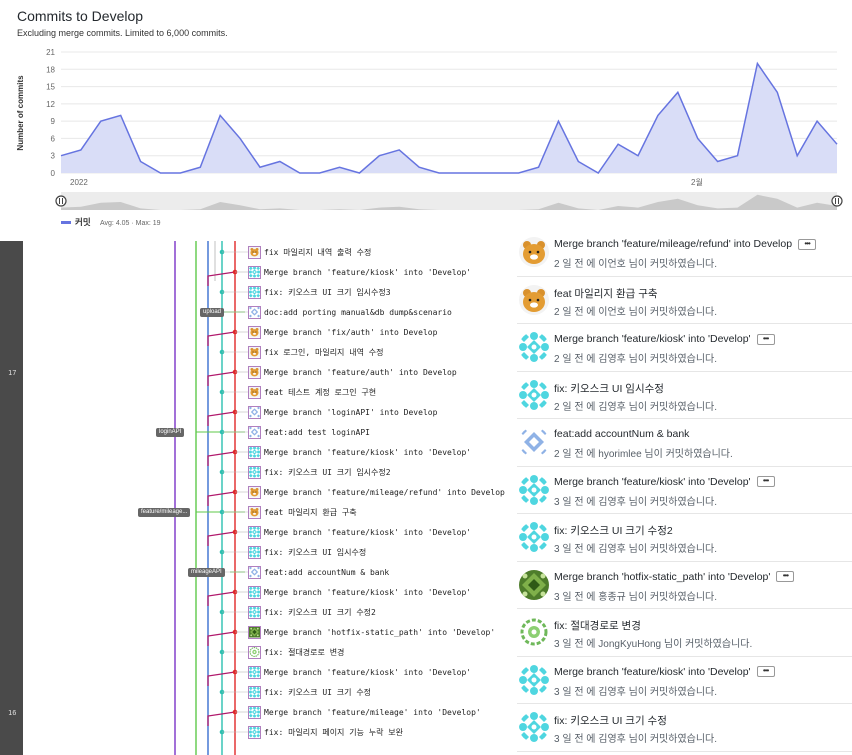 This screenshot has height=755, width=852. What do you see at coordinates (449, 201) in the screenshot?
I see `range-navigator` at bounding box center [449, 201].